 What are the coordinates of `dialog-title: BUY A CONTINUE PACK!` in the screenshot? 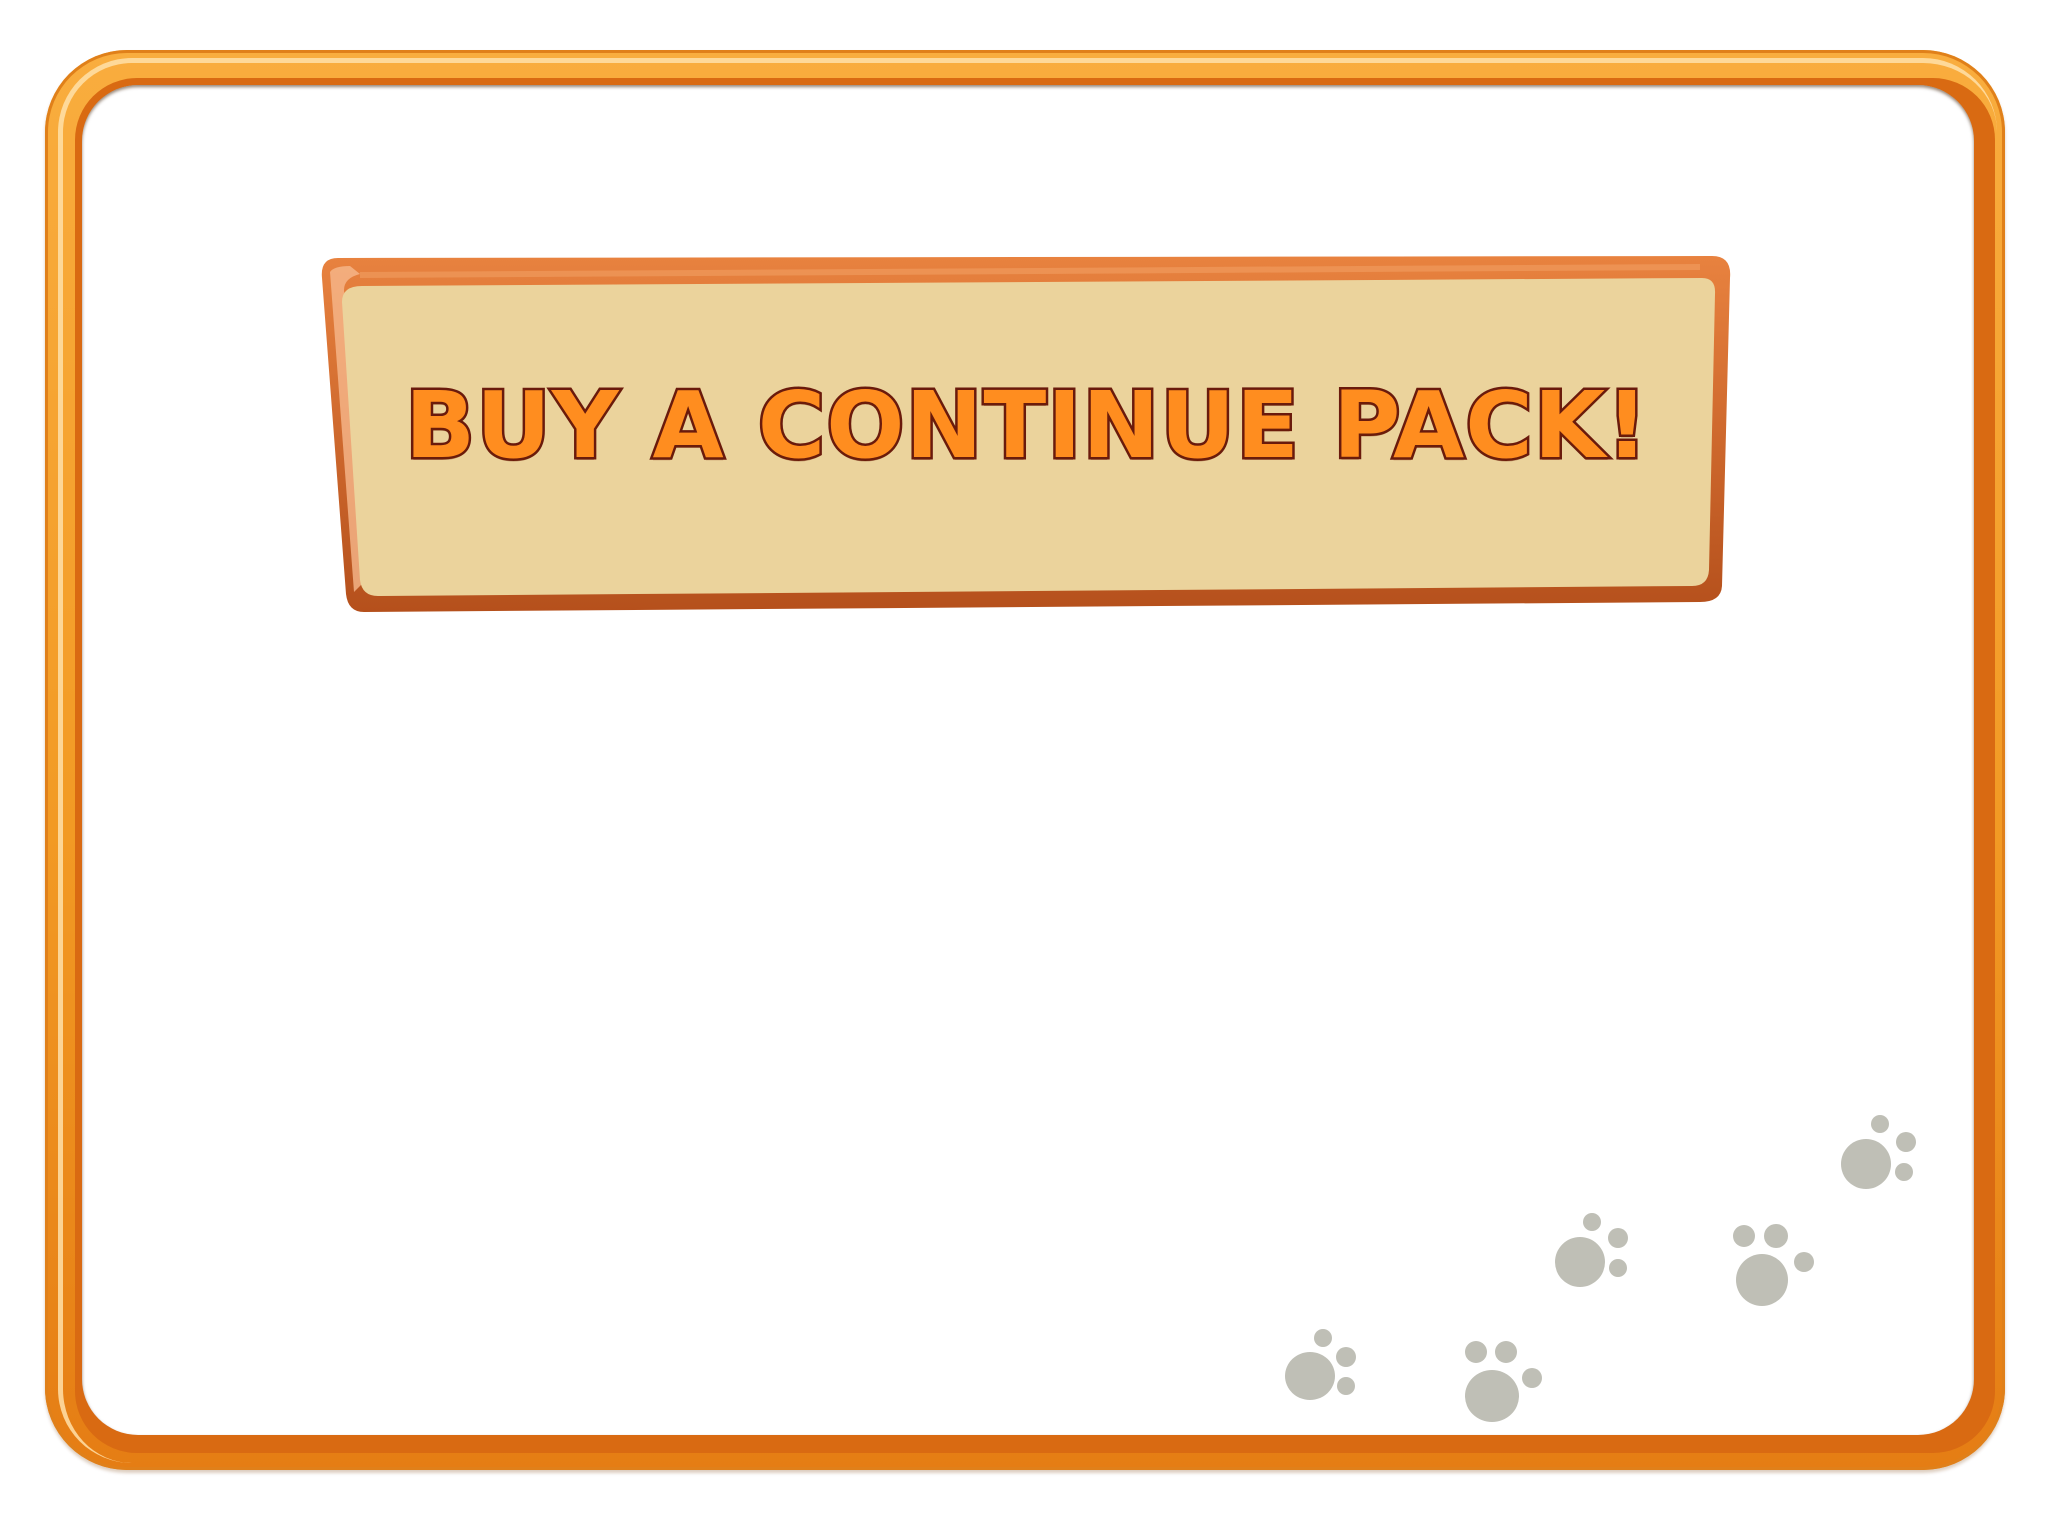 It's located at (1027, 425).